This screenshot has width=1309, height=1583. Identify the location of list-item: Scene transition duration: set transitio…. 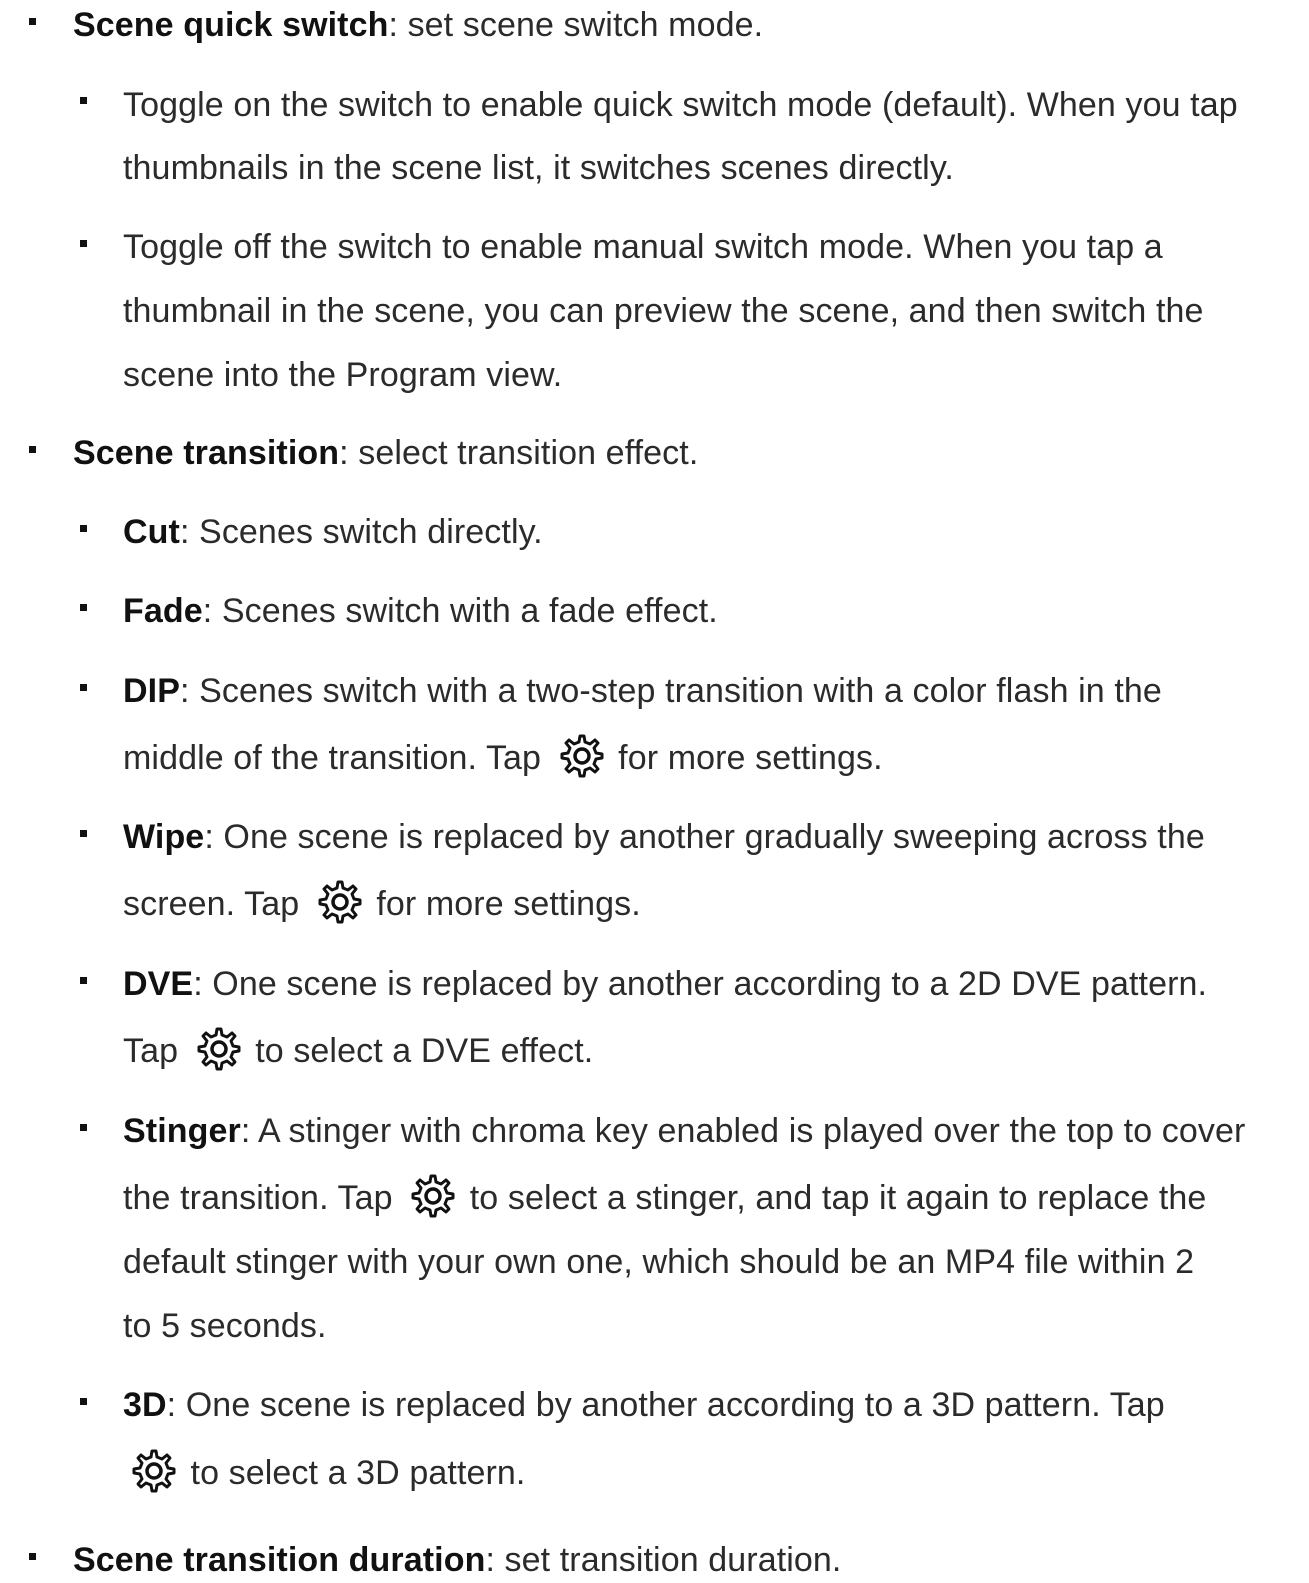
(457, 1560).